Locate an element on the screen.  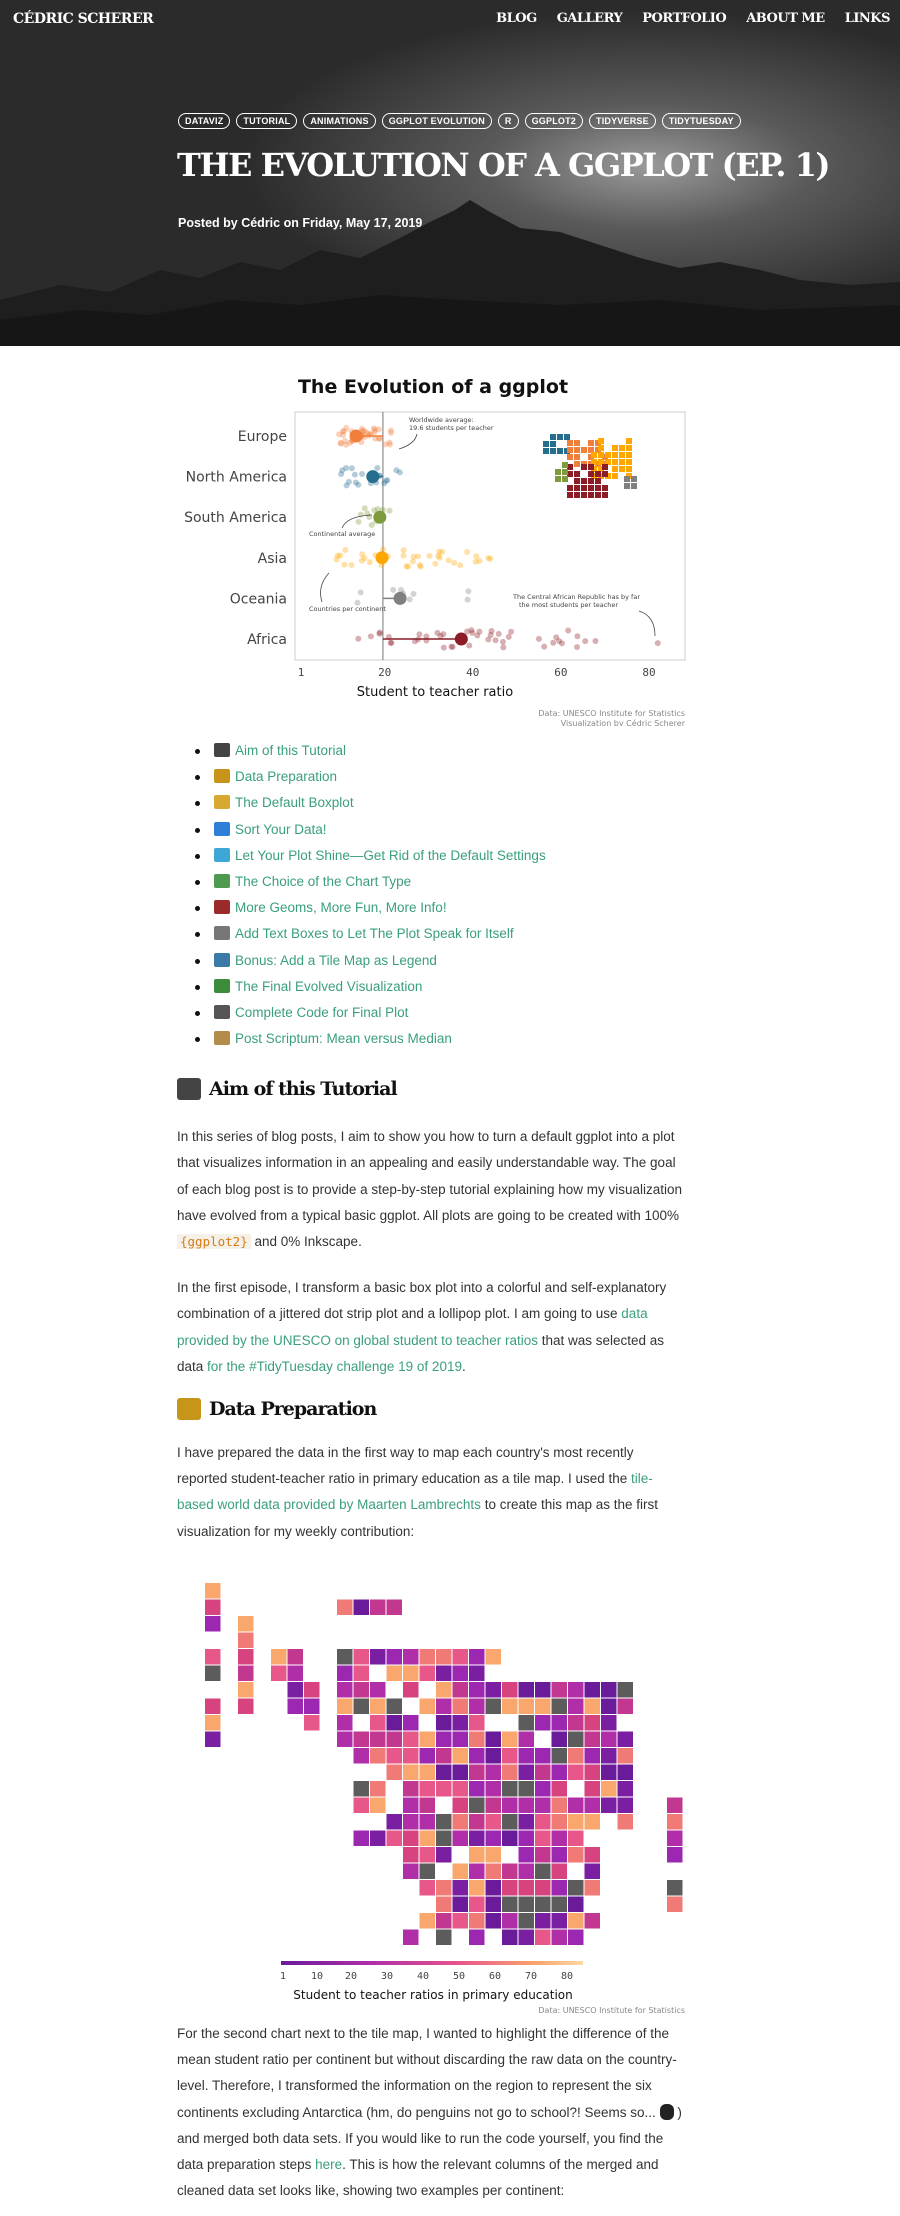
toc-link-data-prep: Data Preparation is located at coordinates (286, 776).